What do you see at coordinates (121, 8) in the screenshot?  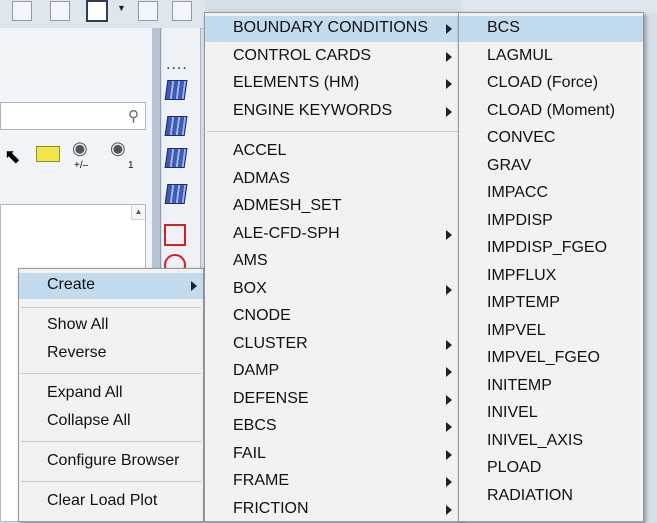 I see `dropdown-caret-icon: ▼` at bounding box center [121, 8].